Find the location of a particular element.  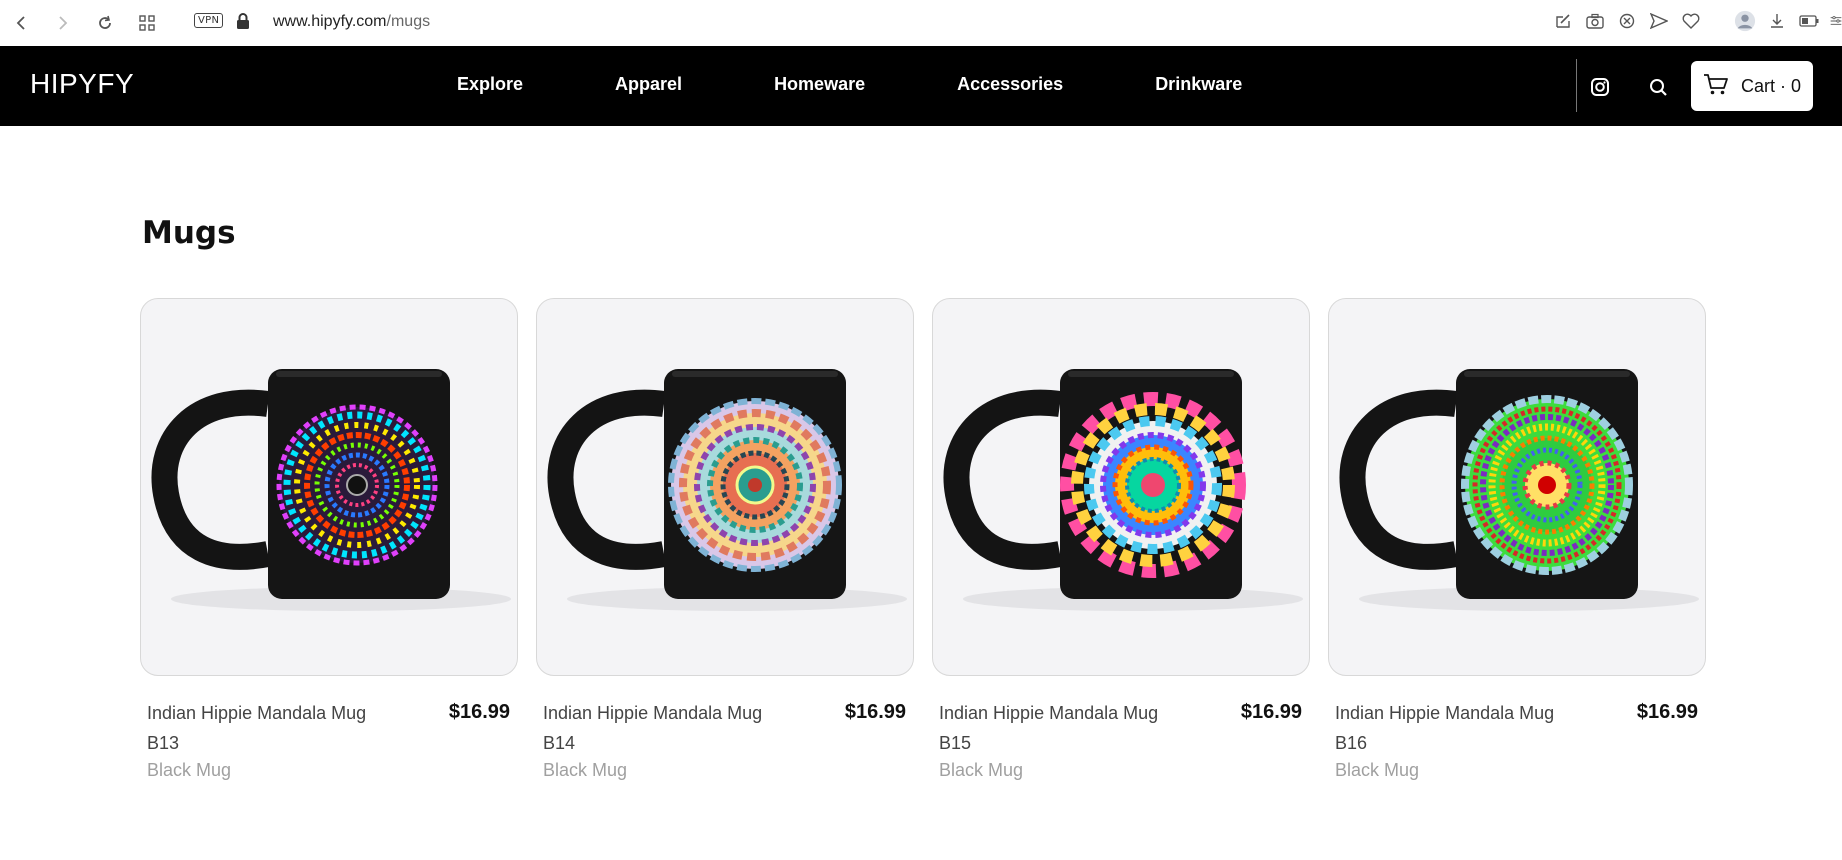

url-domain: www.hipyfy.com is located at coordinates (330, 21).